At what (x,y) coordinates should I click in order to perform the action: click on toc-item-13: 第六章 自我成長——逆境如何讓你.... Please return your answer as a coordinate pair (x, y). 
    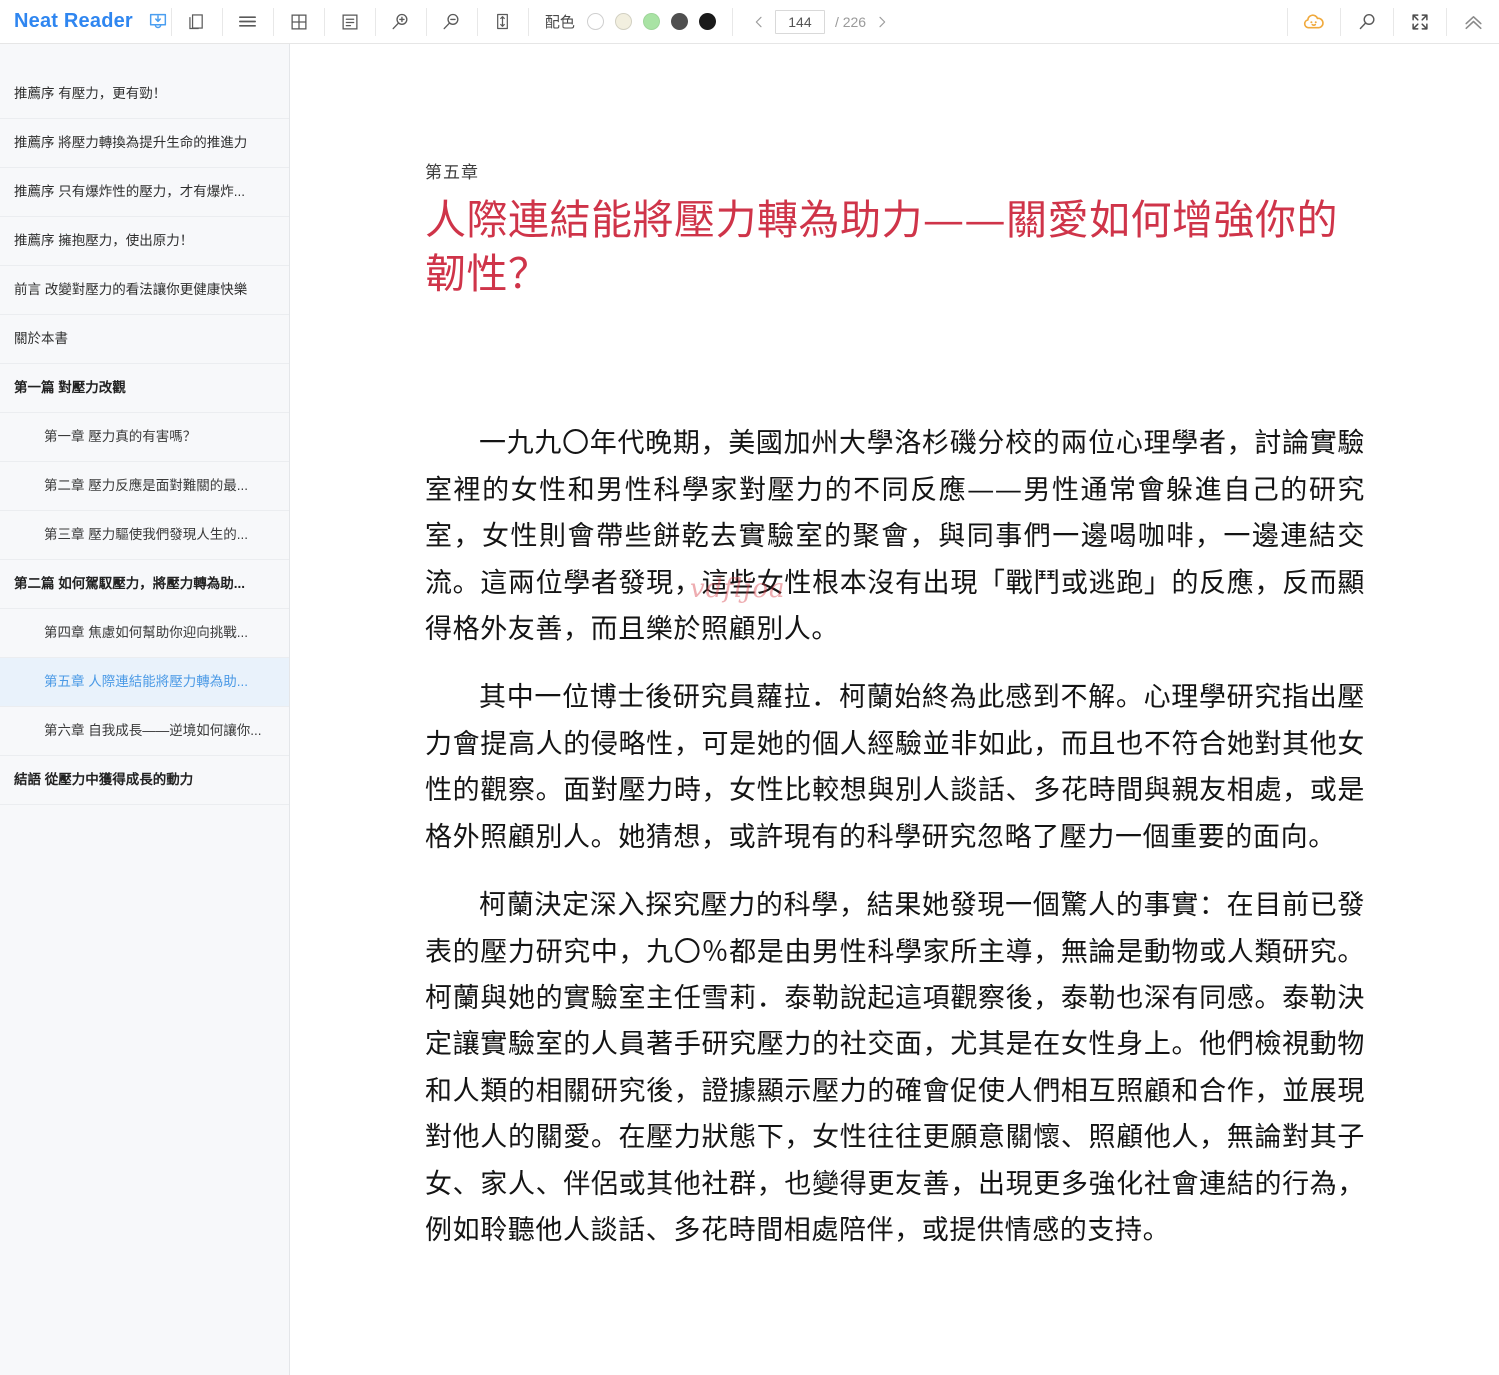
    Looking at the image, I should click on (144, 731).